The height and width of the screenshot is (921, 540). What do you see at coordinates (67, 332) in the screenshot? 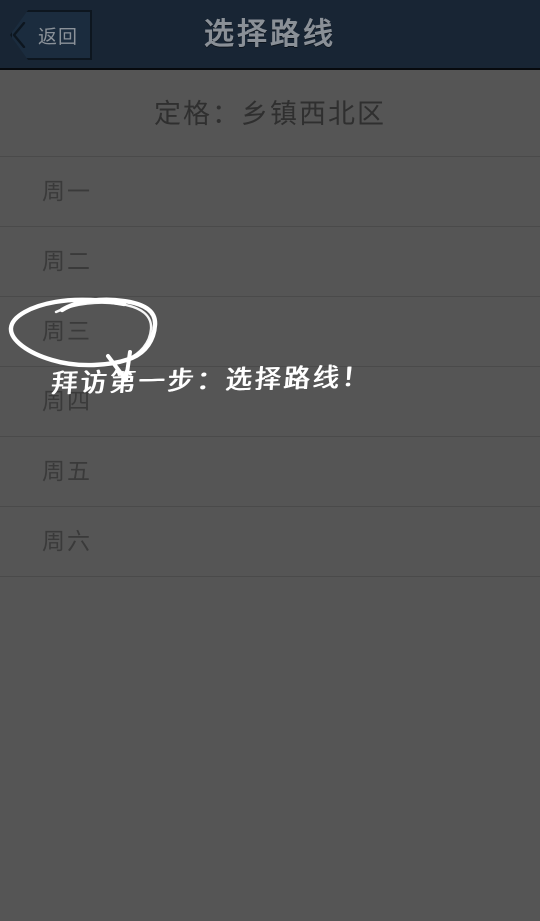
I see `list-item-label: 周三` at bounding box center [67, 332].